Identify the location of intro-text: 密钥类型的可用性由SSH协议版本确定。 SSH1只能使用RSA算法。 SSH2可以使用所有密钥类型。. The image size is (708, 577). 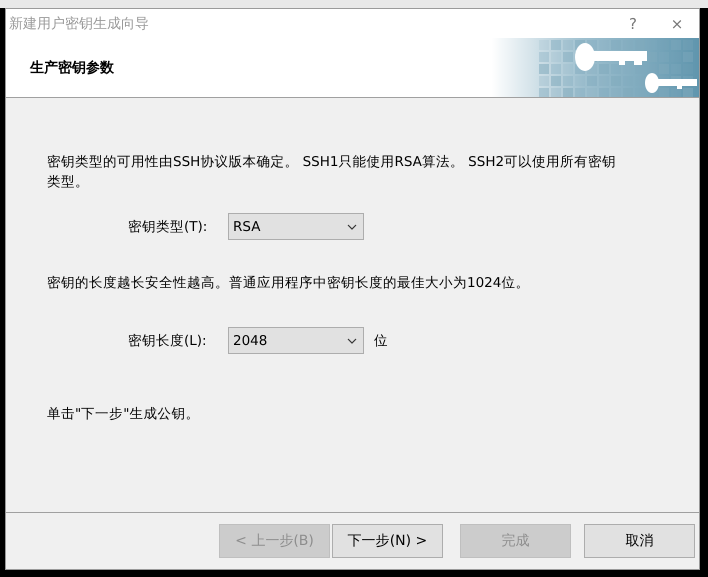
(332, 172).